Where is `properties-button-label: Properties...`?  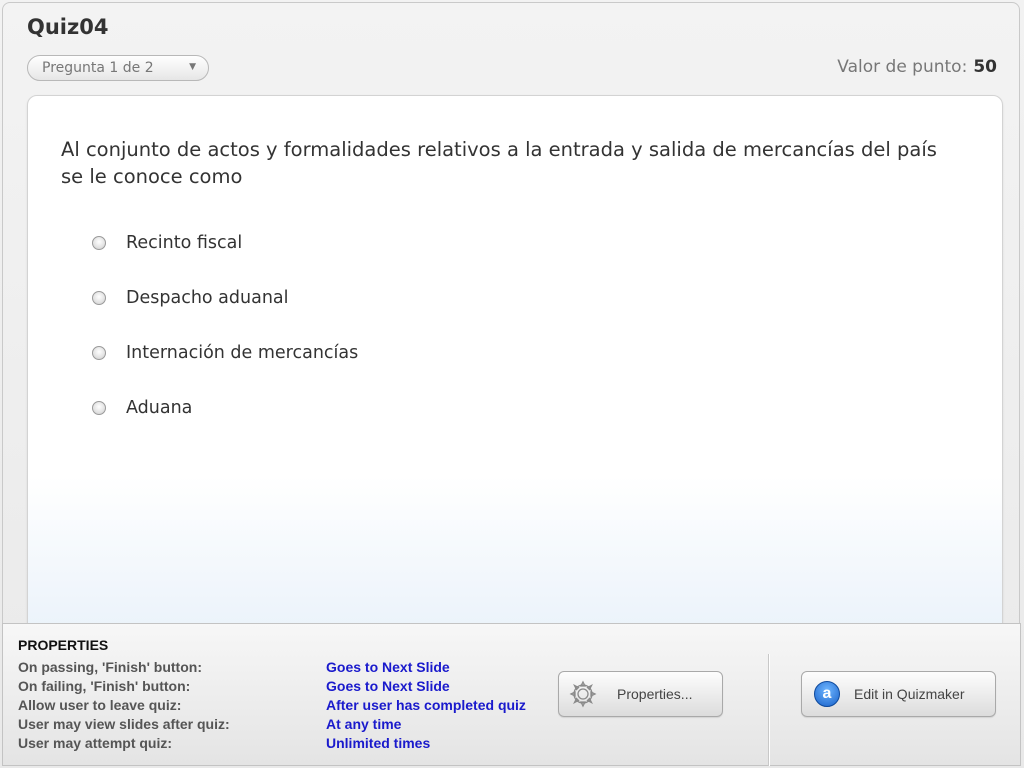 properties-button-label: Properties... is located at coordinates (655, 694).